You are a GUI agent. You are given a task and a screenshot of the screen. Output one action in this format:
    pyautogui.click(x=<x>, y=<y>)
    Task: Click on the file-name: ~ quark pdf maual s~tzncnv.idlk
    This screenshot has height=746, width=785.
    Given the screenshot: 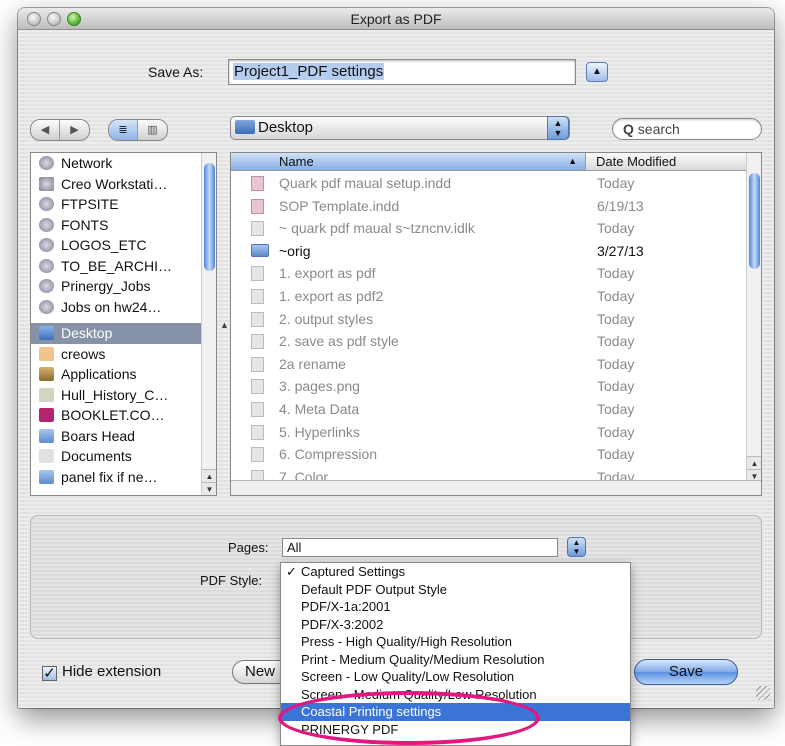 What is the action you would take?
    pyautogui.click(x=377, y=228)
    